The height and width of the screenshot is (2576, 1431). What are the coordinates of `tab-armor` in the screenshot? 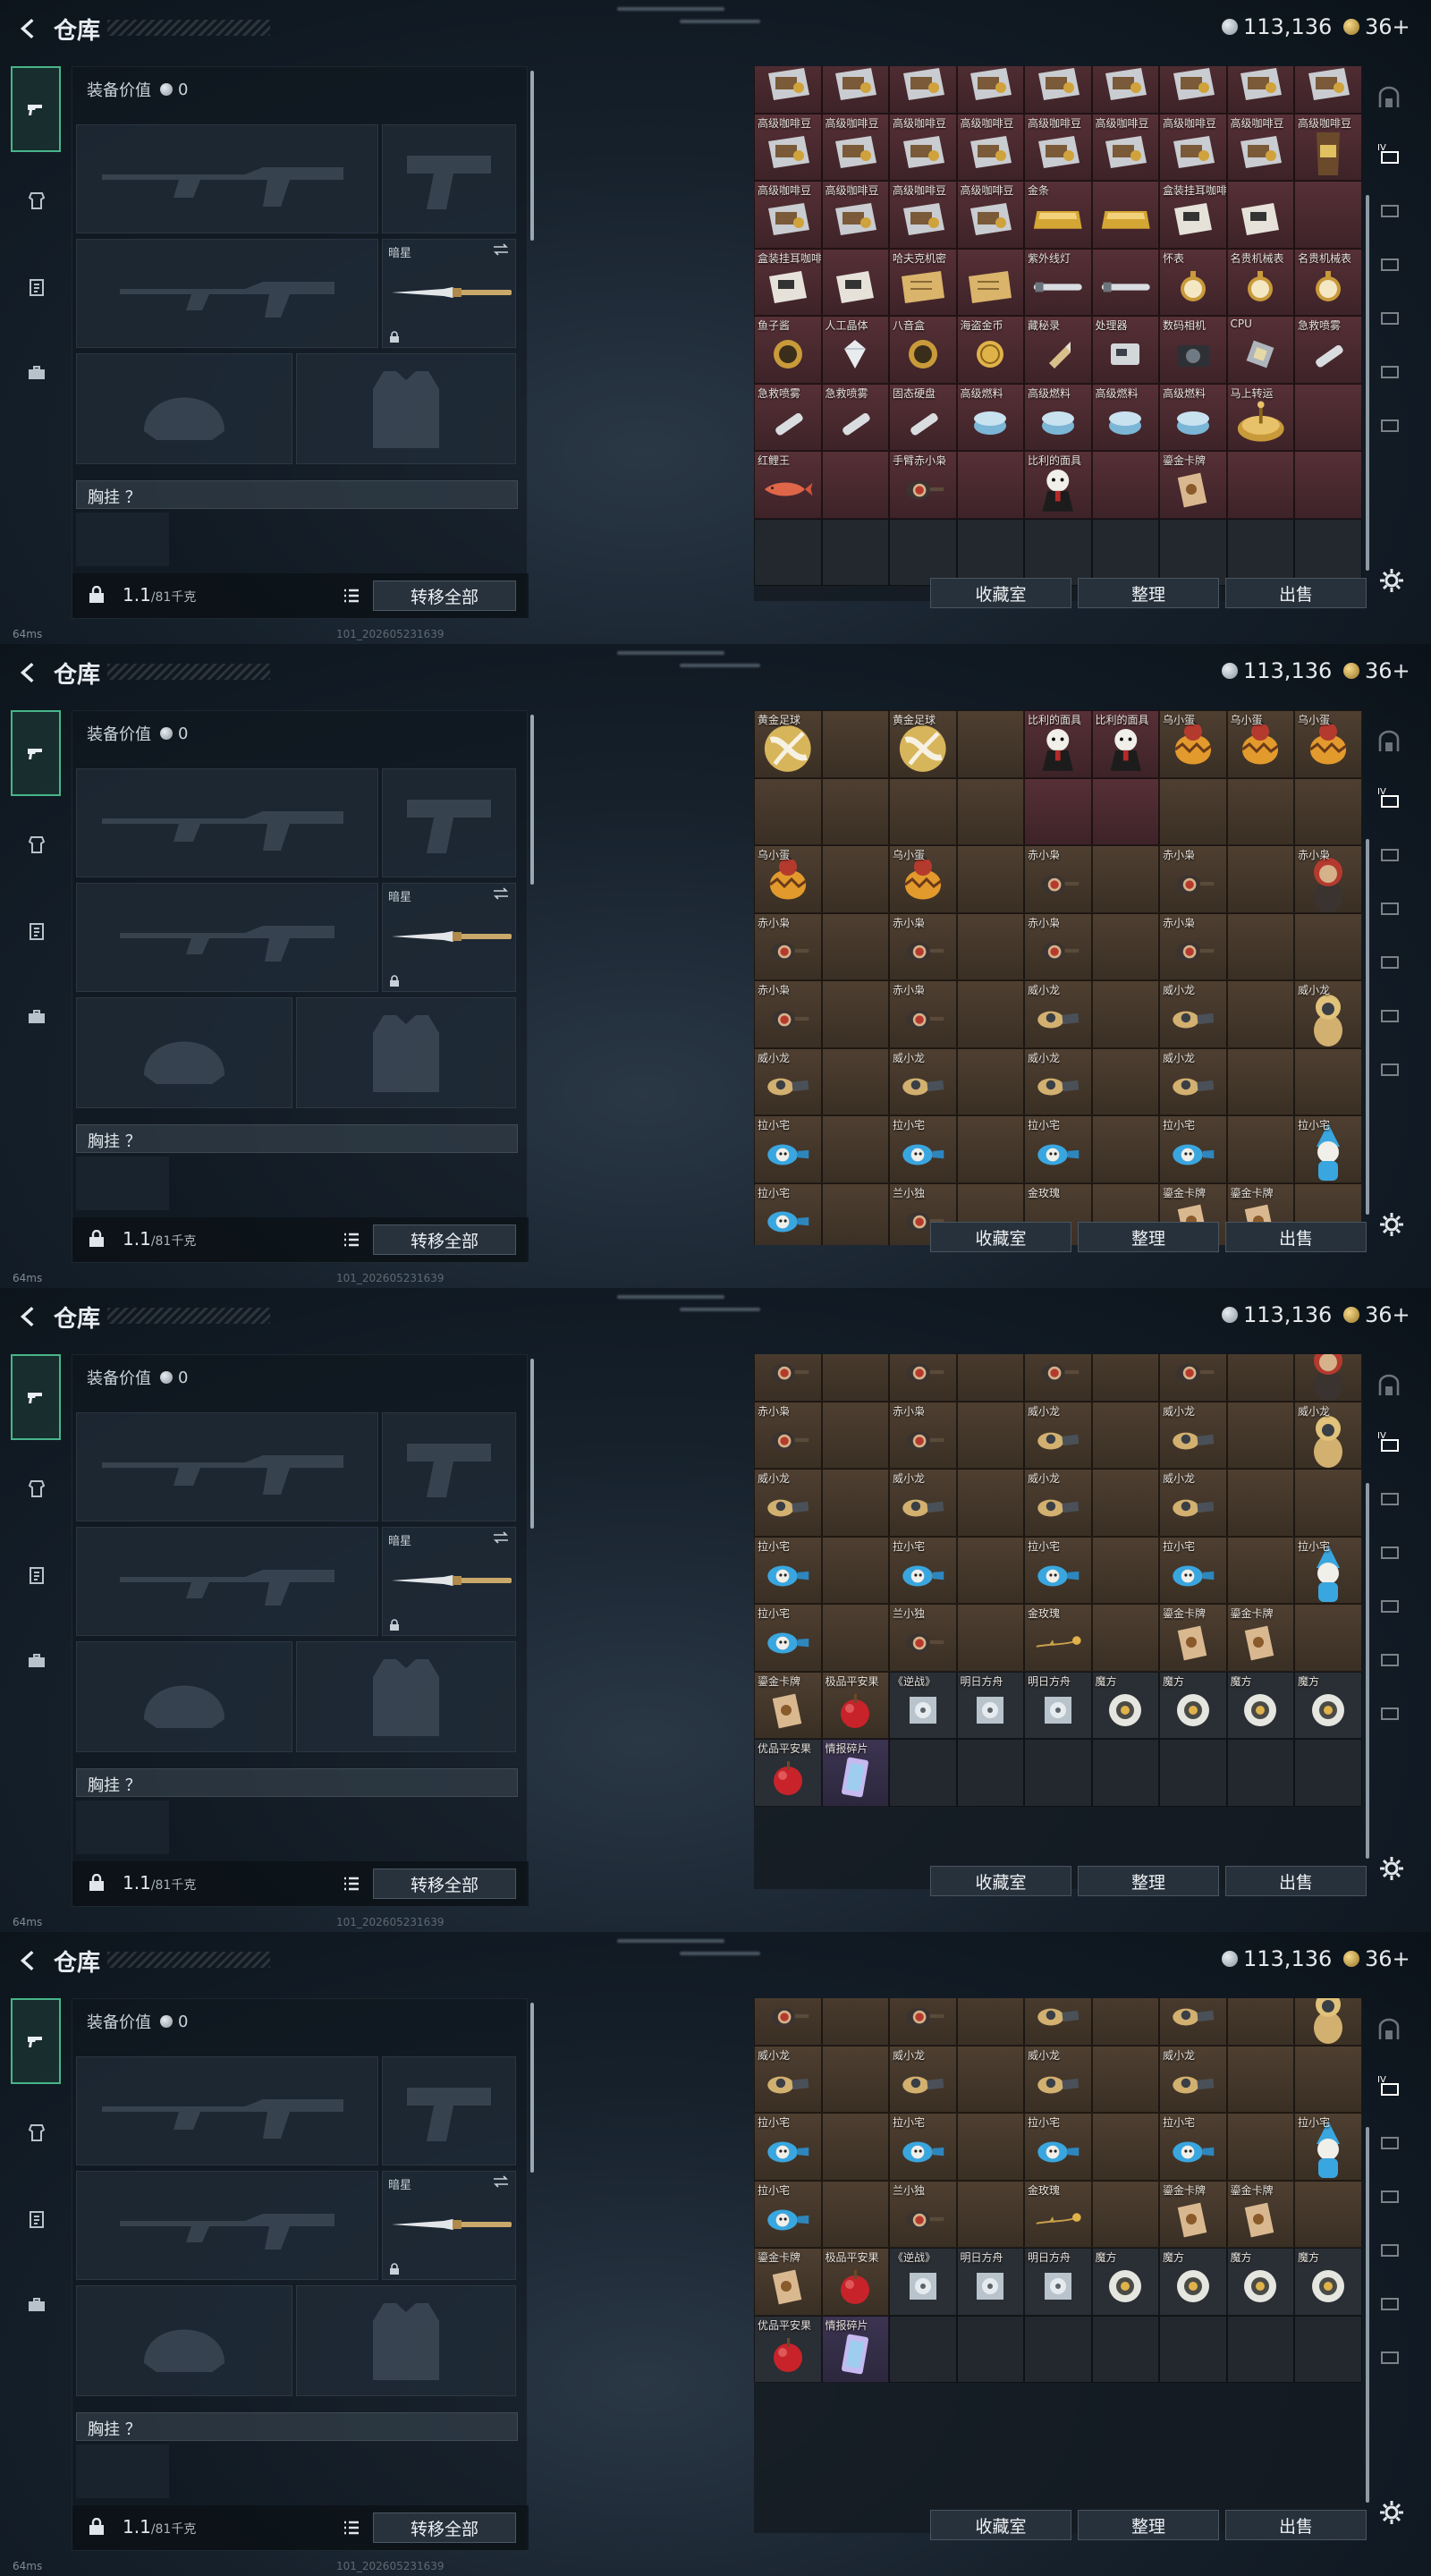 It's located at (36, 1489).